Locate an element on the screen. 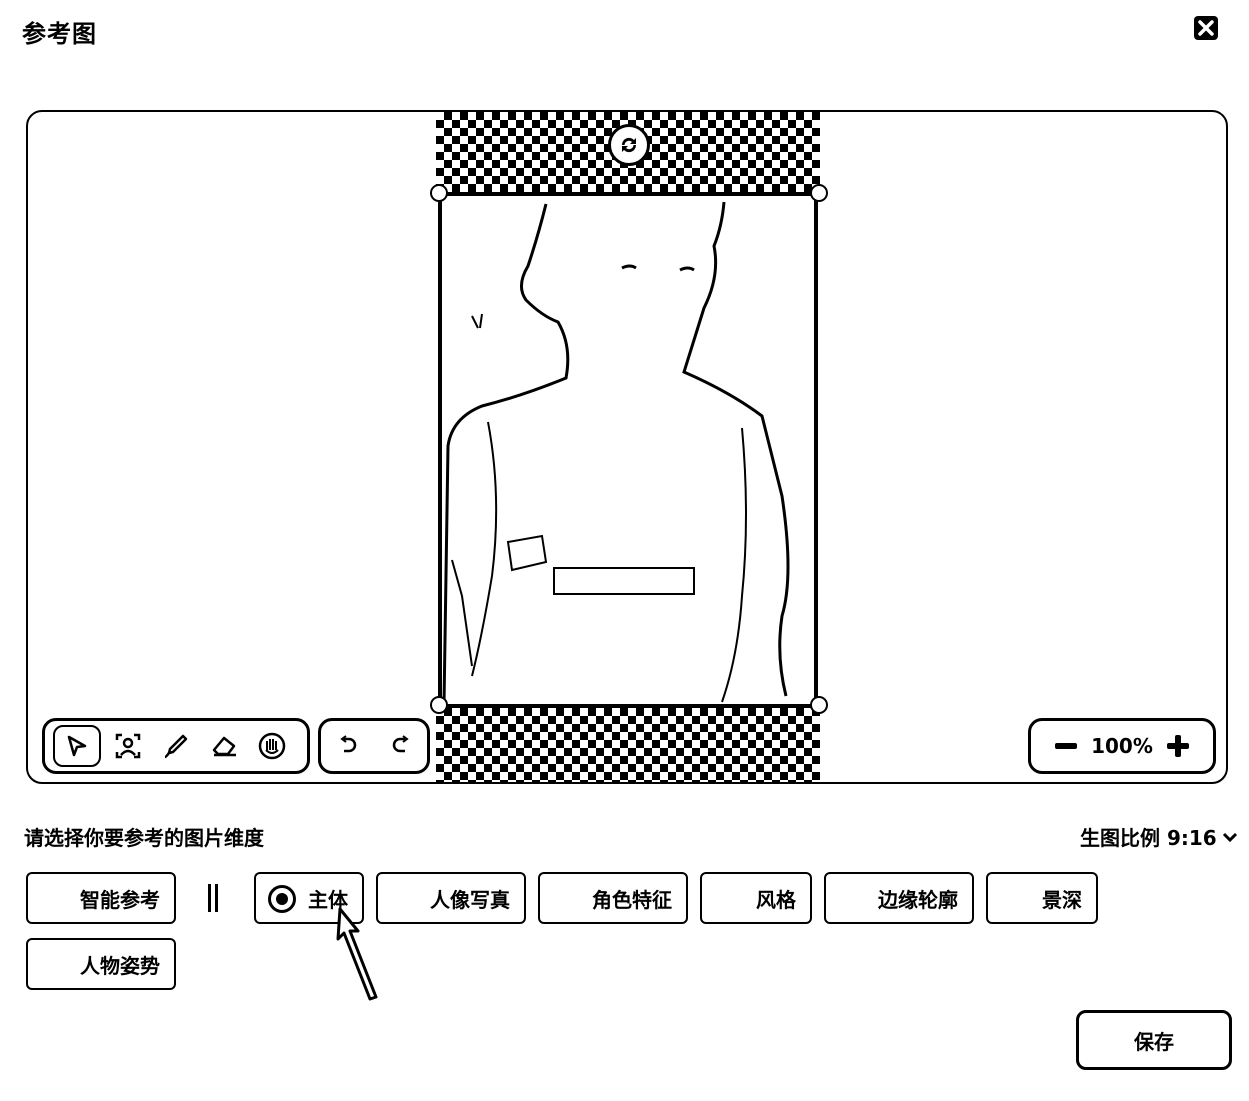 The image size is (1249, 1101). divider is located at coordinates (213, 898).